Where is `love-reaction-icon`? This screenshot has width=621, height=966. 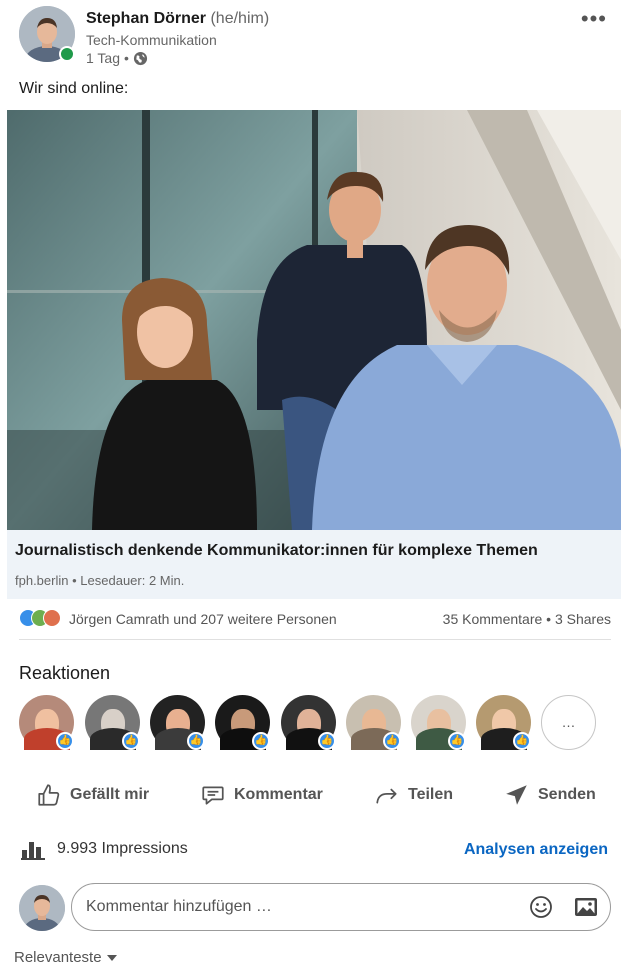 love-reaction-icon is located at coordinates (52, 618).